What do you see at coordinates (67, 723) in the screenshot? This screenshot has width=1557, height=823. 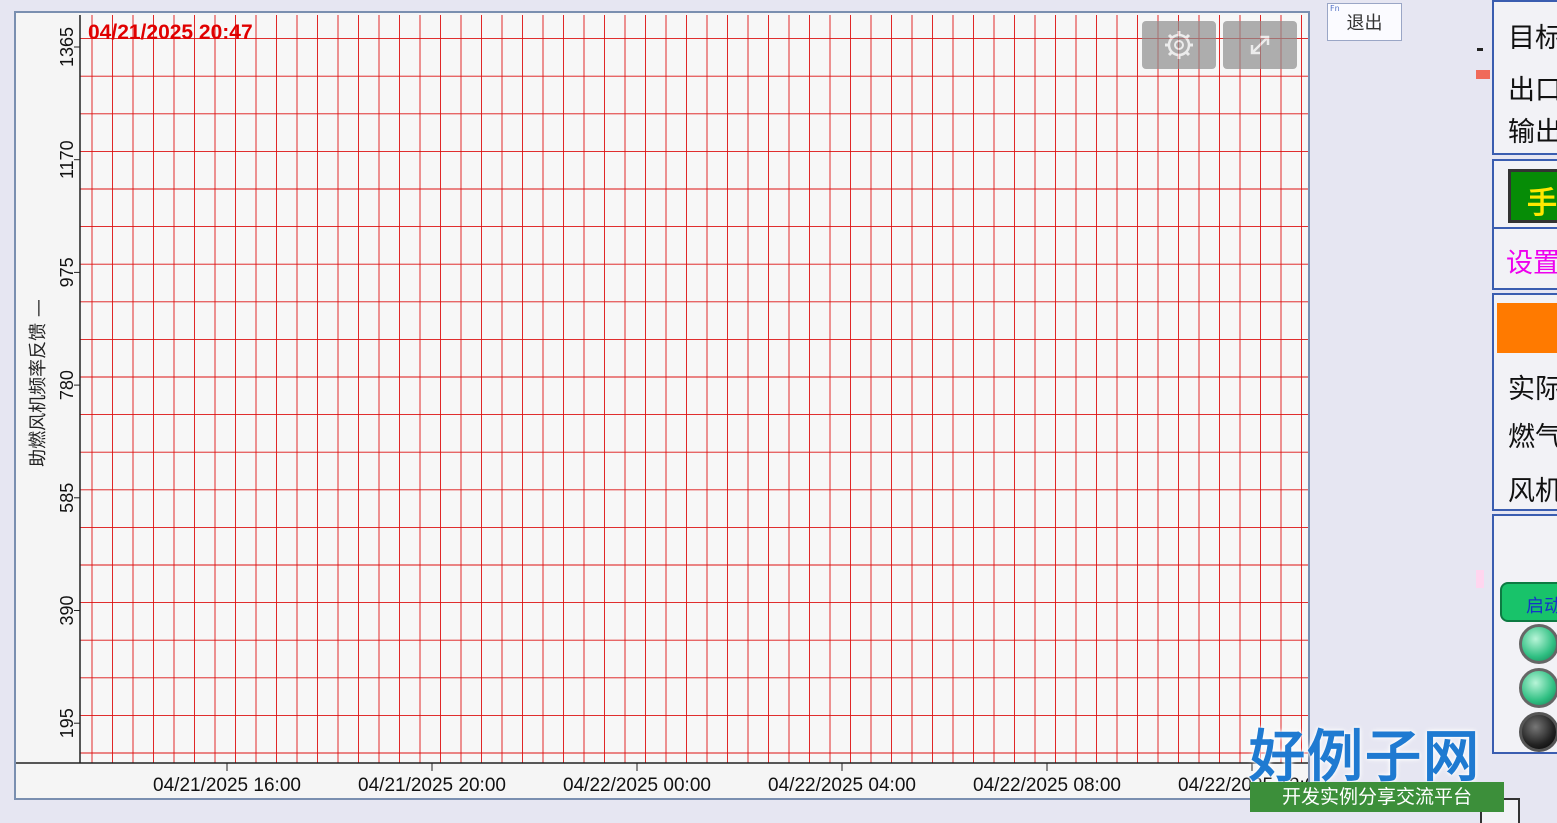 I see `y-tick-label: 195` at bounding box center [67, 723].